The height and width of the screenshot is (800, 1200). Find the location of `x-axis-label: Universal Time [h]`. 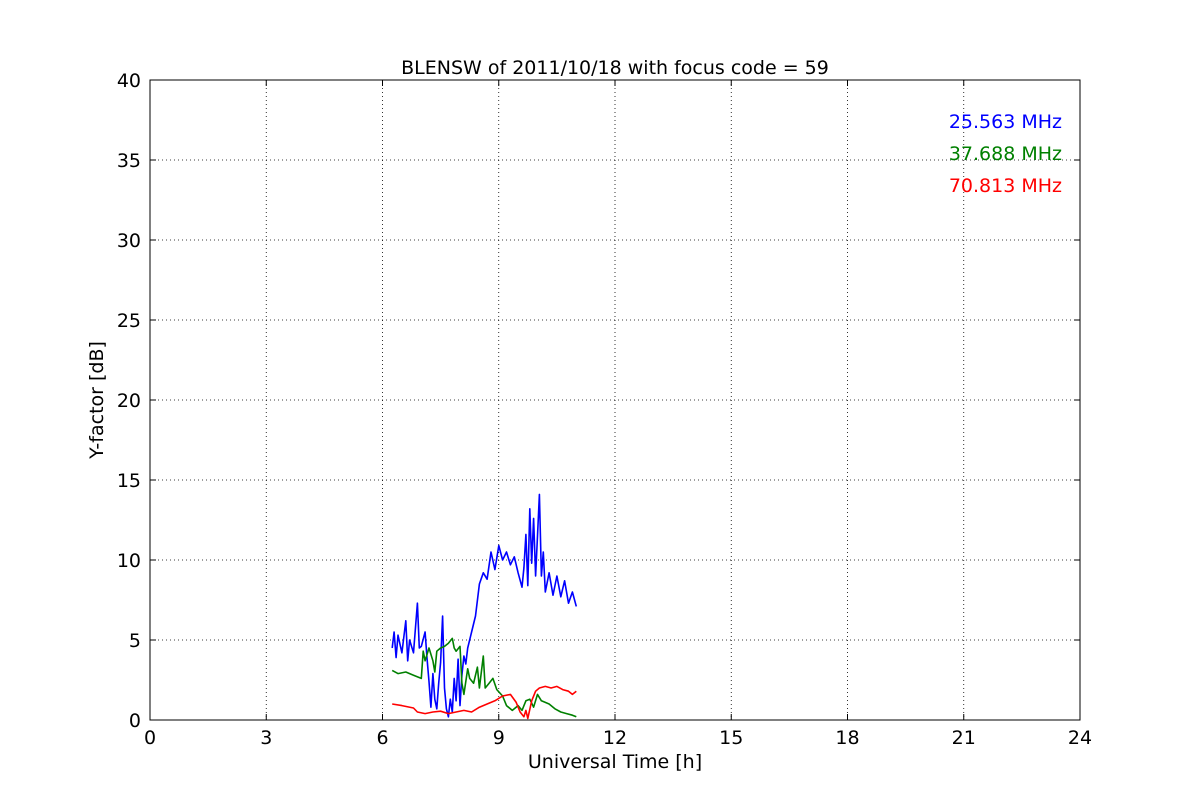

x-axis-label: Universal Time [h] is located at coordinates (615, 762).